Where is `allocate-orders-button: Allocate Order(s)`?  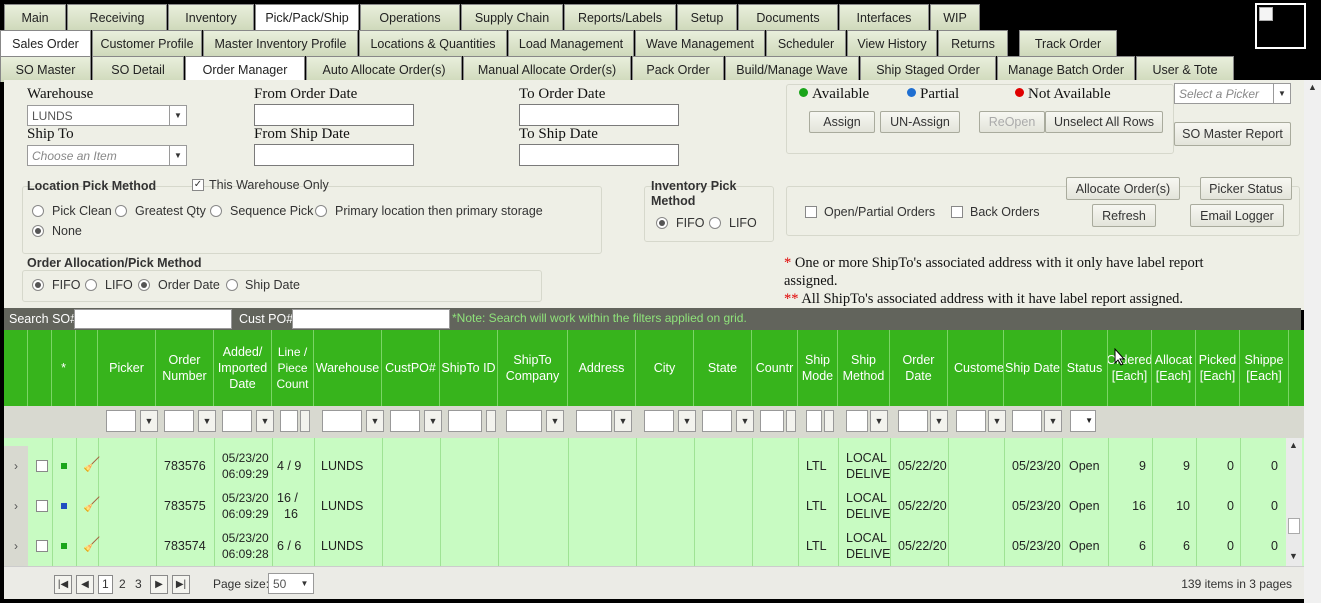 allocate-orders-button: Allocate Order(s) is located at coordinates (1123, 188).